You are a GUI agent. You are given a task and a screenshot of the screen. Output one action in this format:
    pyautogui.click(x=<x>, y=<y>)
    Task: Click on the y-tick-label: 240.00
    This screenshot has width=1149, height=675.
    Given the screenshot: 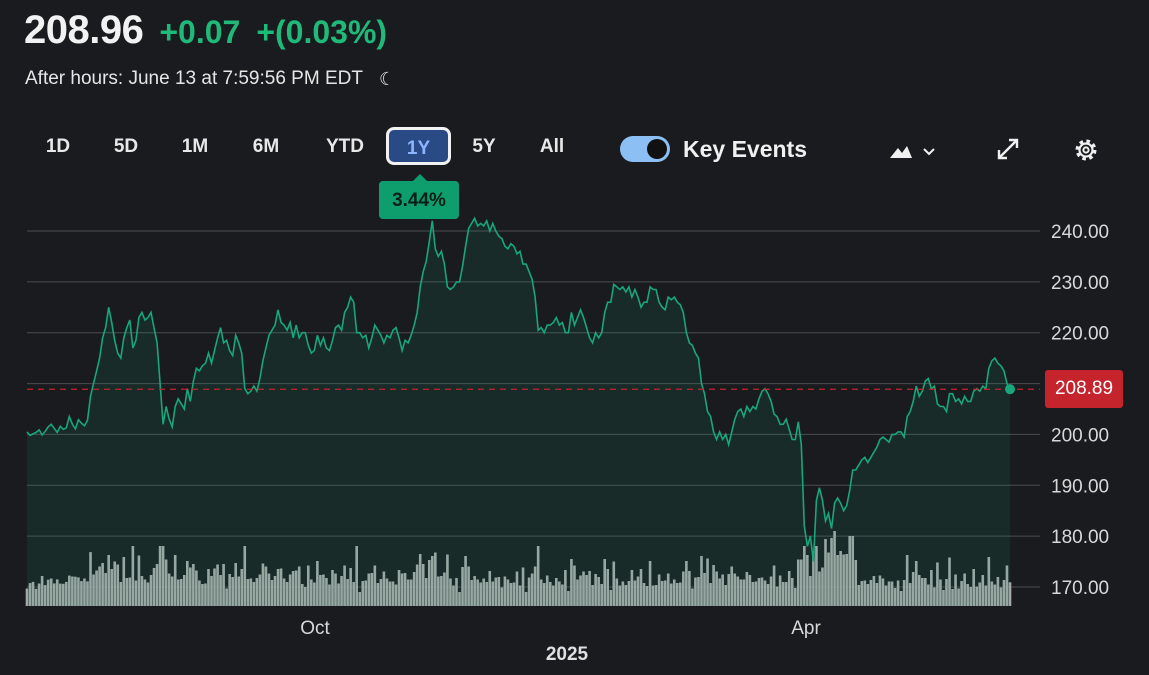 What is the action you would take?
    pyautogui.click(x=1080, y=232)
    